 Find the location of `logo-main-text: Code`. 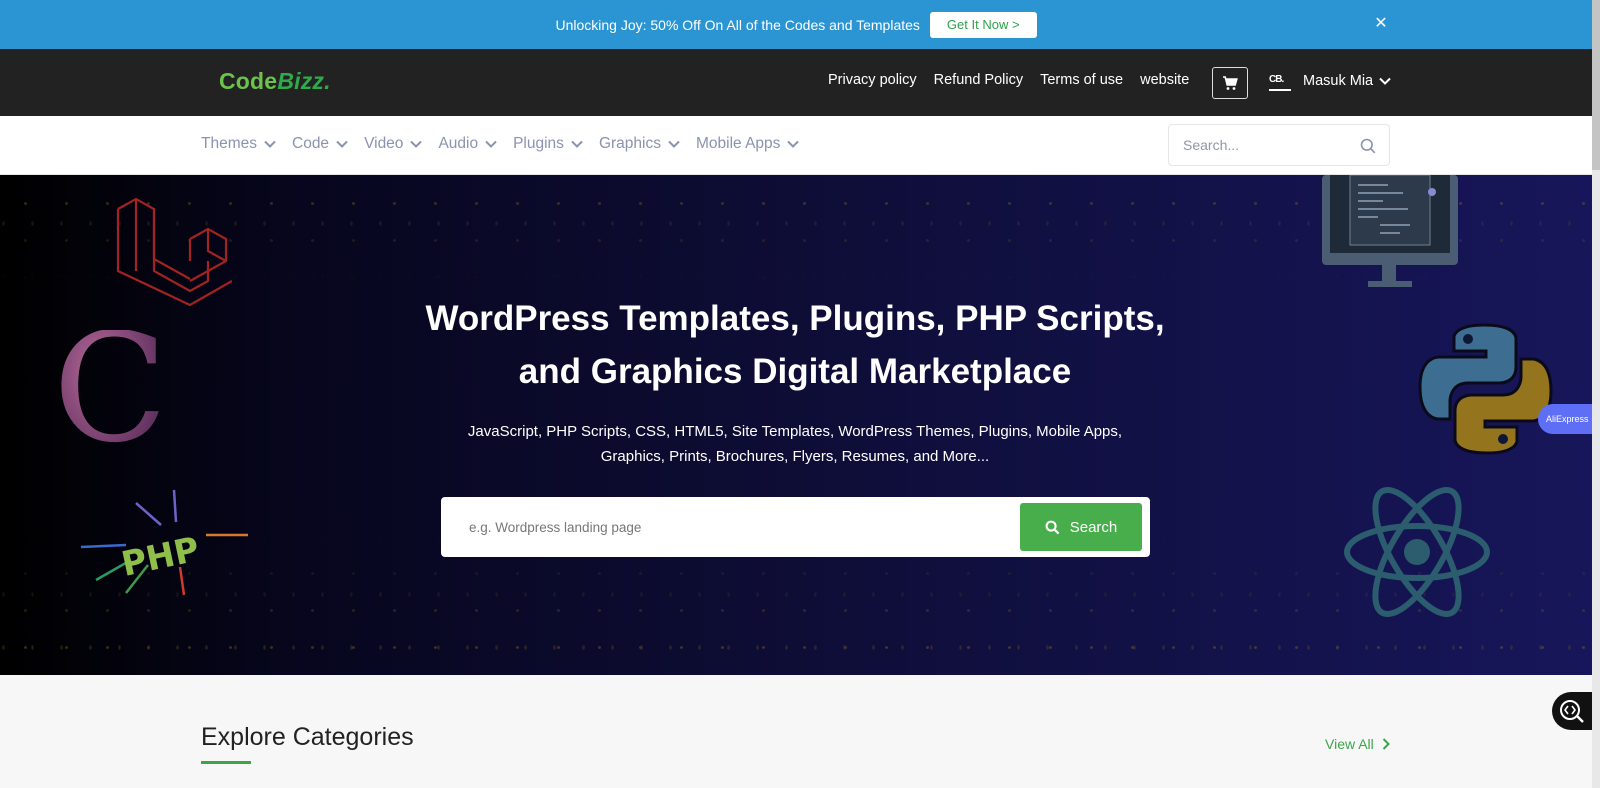

logo-main-text: Code is located at coordinates (248, 81).